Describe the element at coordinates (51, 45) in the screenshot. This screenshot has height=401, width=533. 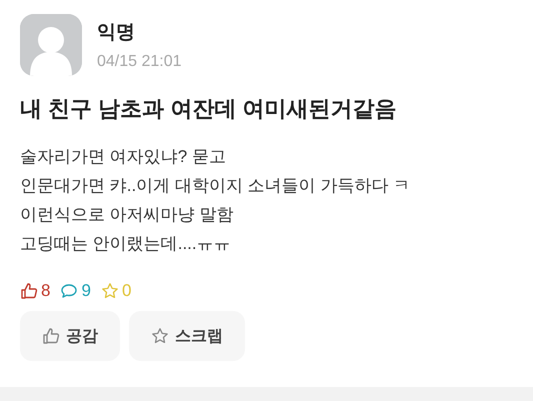
I see `avatar-icon` at that location.